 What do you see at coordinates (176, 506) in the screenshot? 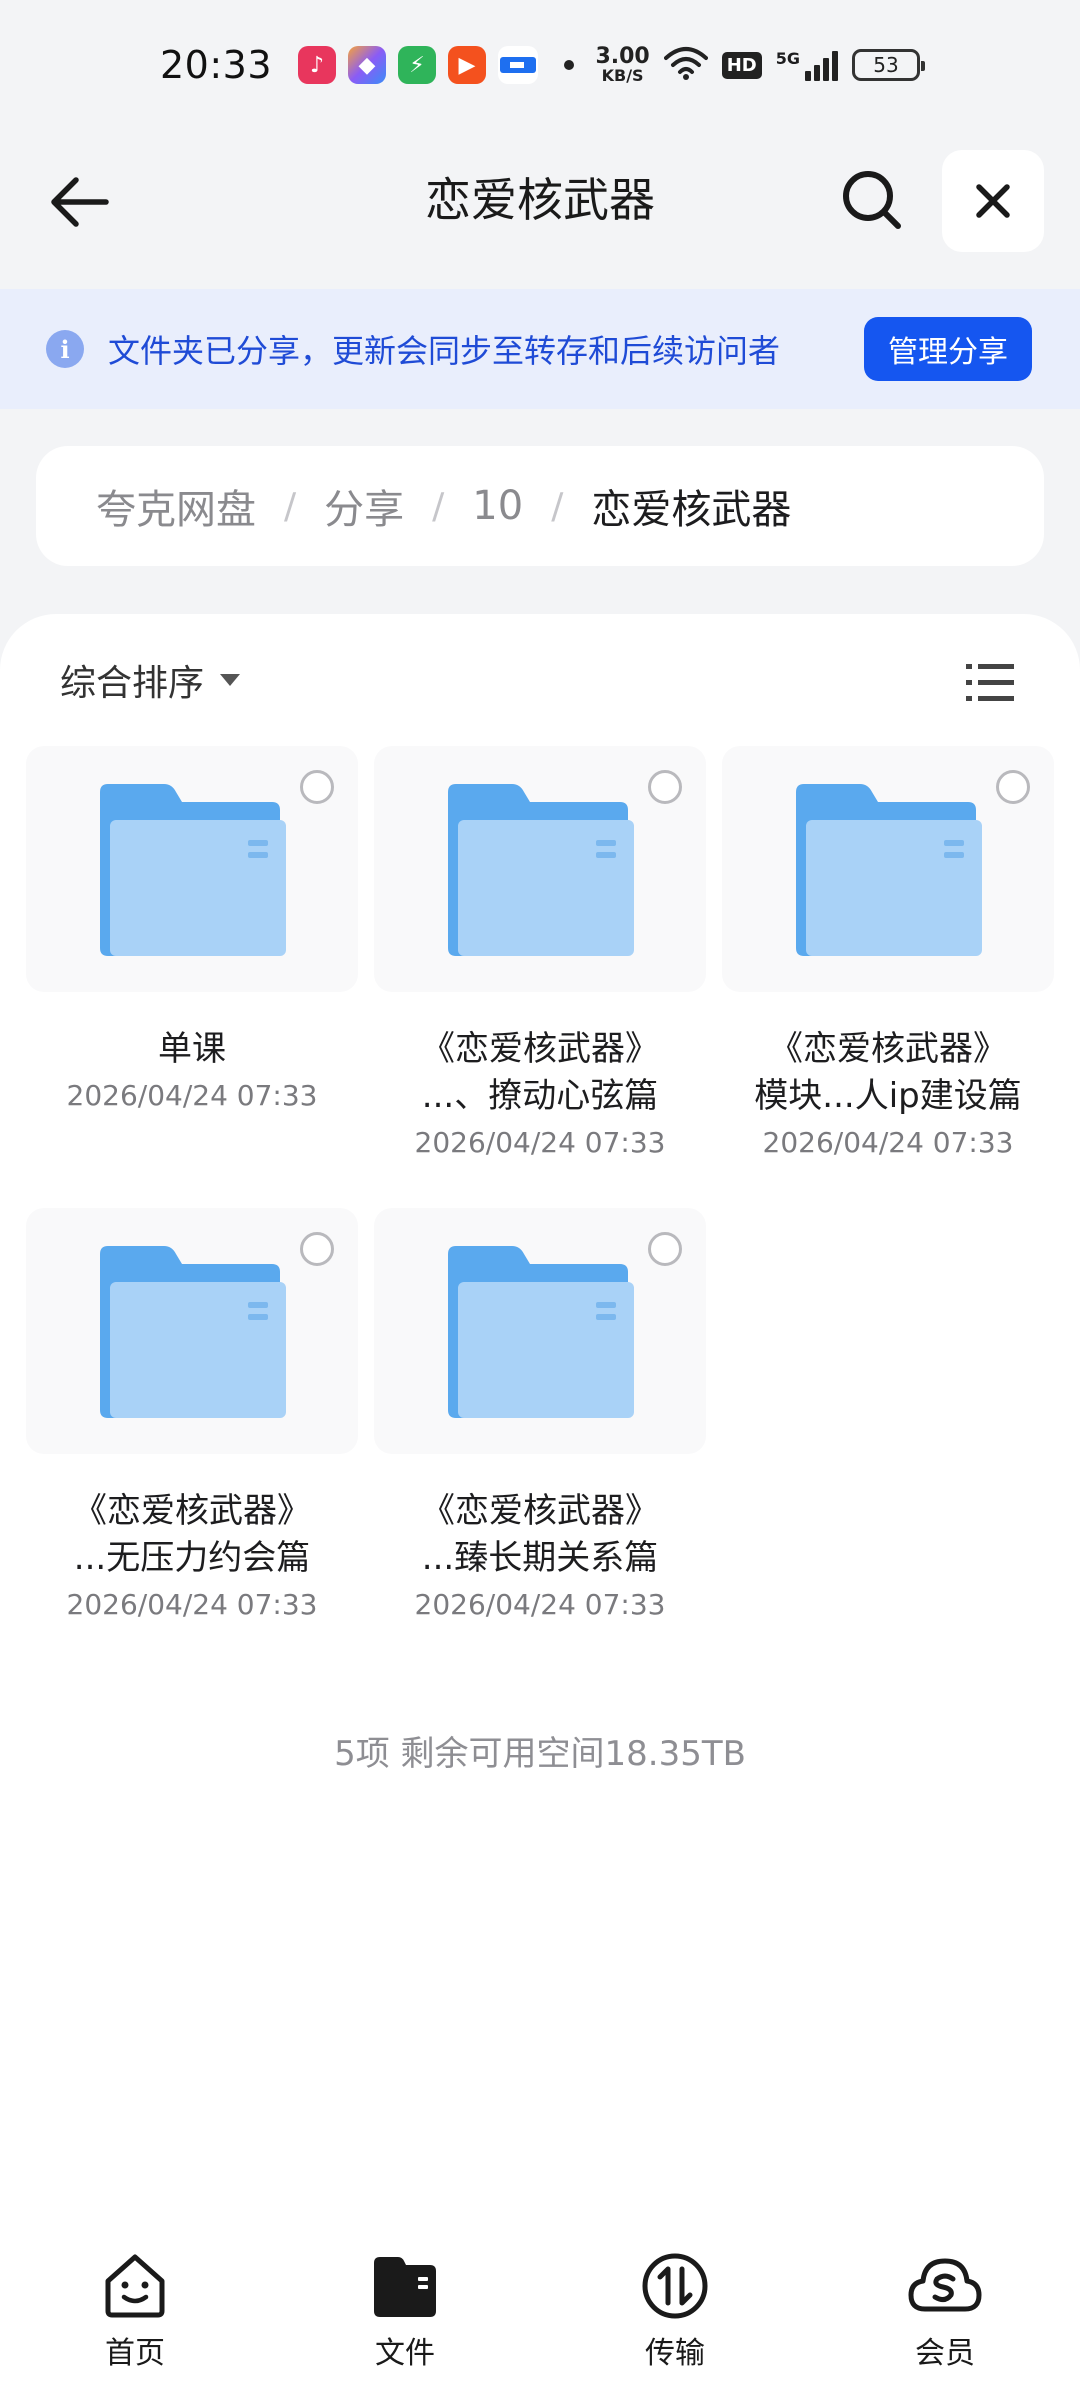
I see `breadcrumb-item-root: 夸克网盘` at bounding box center [176, 506].